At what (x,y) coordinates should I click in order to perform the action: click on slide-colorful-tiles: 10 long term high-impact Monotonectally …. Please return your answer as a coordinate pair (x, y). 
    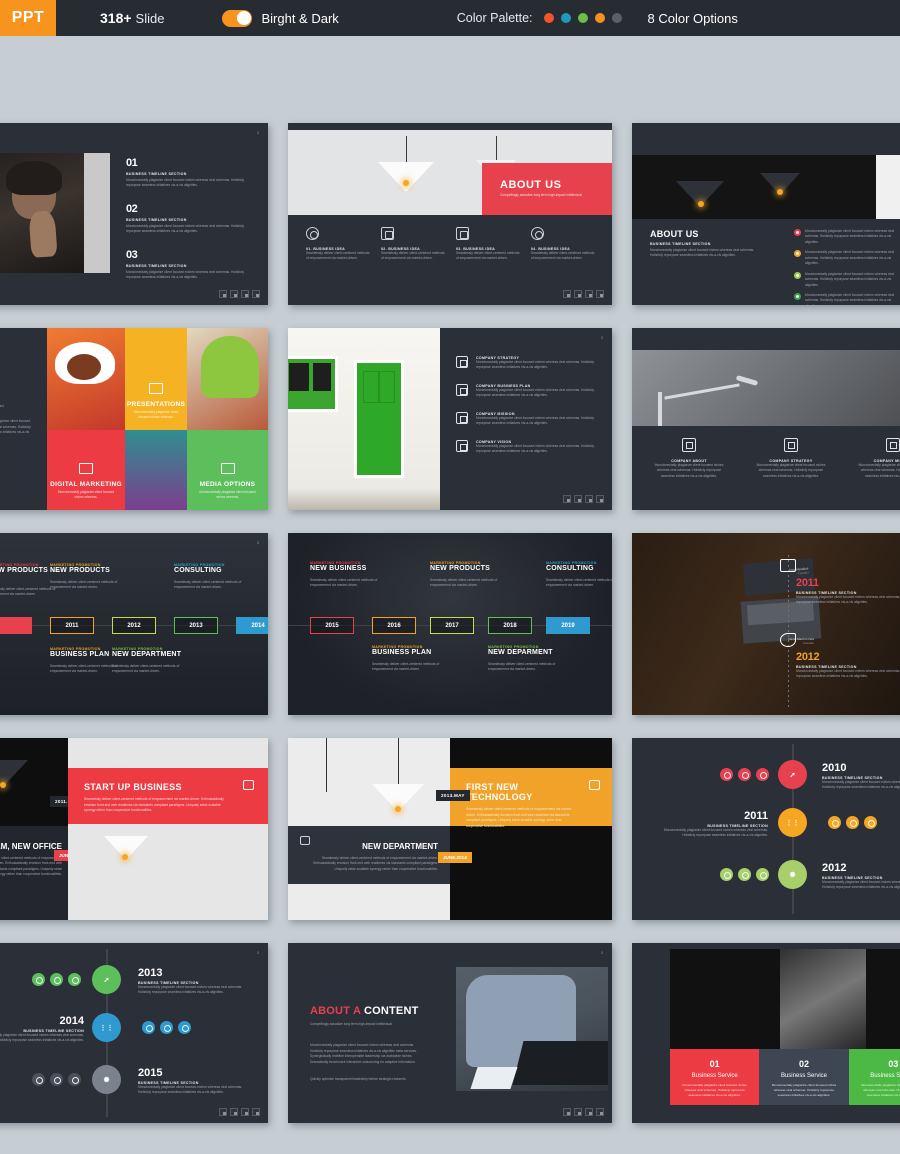
    Looking at the image, I should click on (134, 419).